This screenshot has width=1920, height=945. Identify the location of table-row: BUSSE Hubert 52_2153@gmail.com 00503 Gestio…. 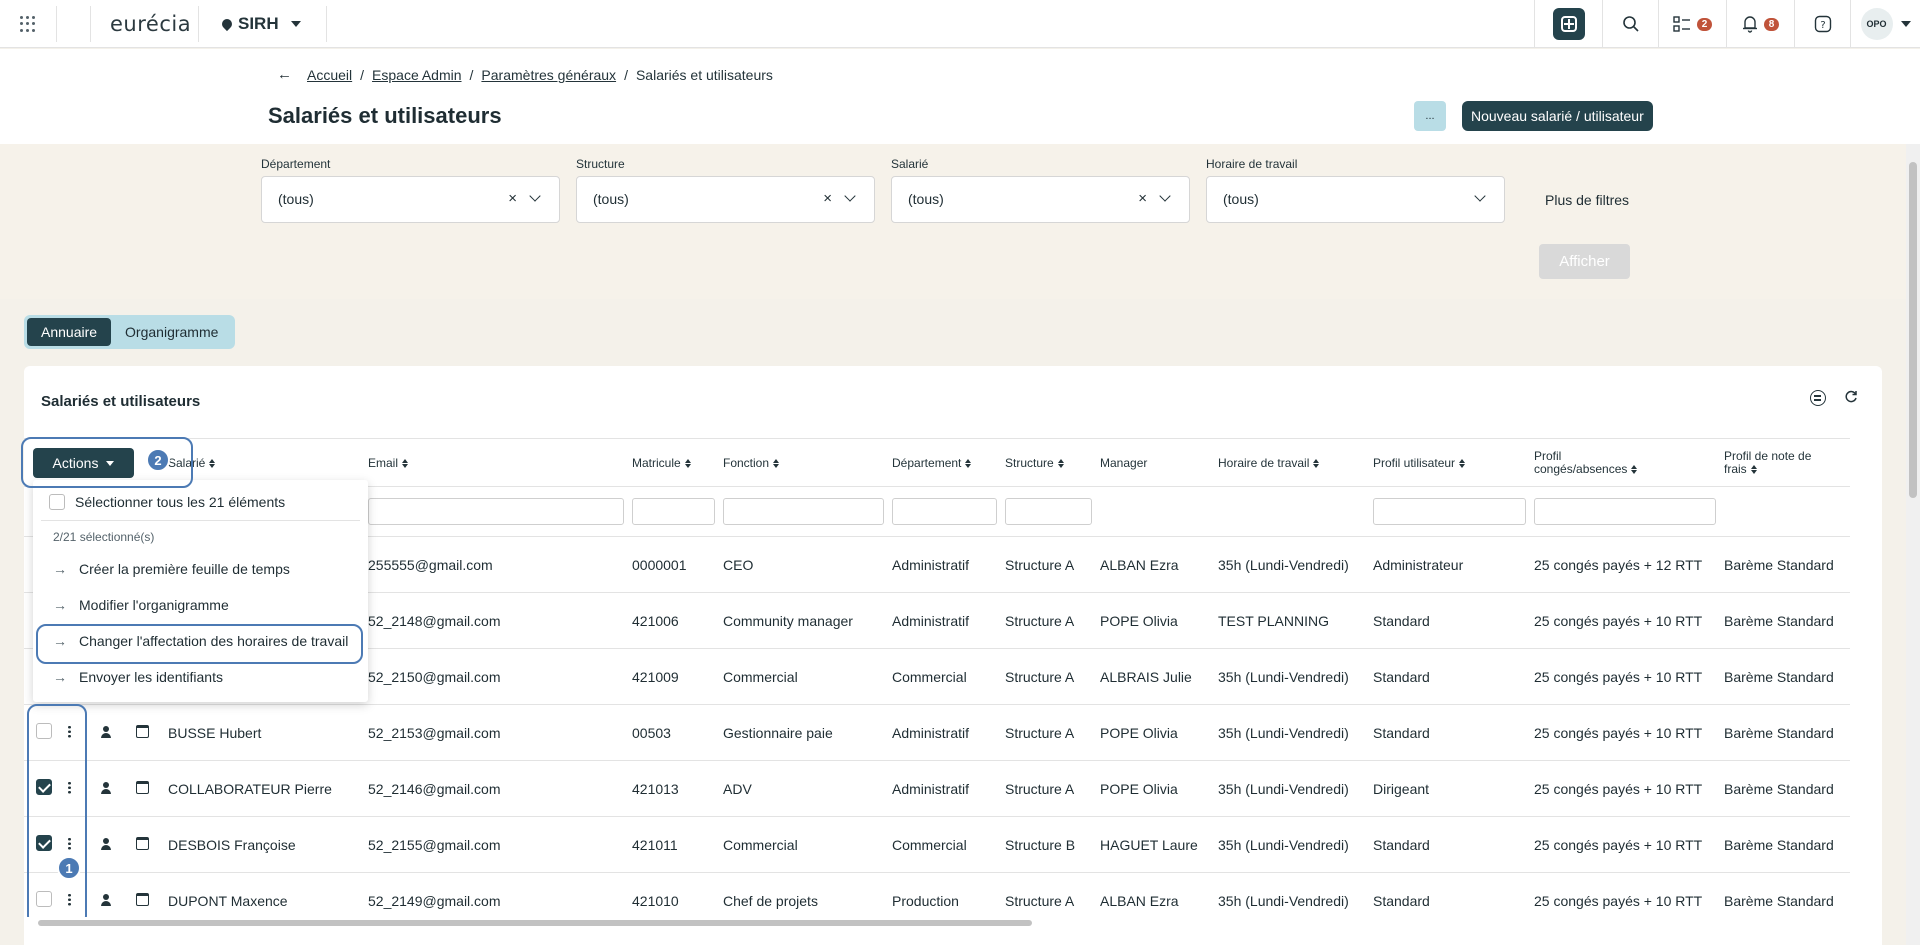
(937, 732).